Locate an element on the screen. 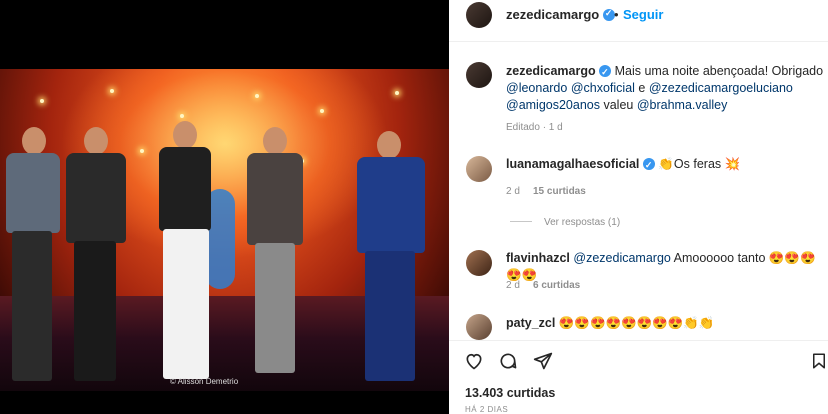 This screenshot has height=414, width=828. view-replies-label: Ver respostas (1) is located at coordinates (582, 222).